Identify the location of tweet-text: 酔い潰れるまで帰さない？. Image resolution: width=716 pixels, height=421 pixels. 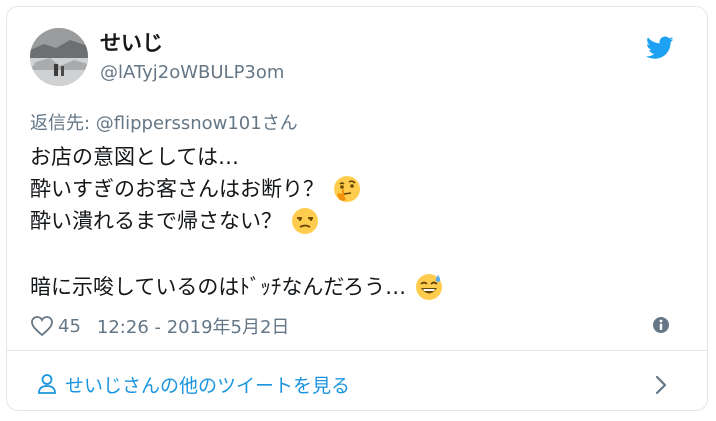
(156, 221).